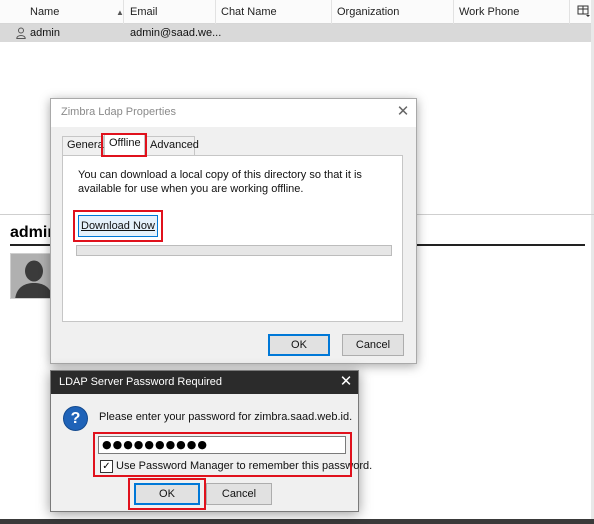 This screenshot has height=524, width=594. What do you see at coordinates (62, 12) in the screenshot?
I see `column-name: Name` at bounding box center [62, 12].